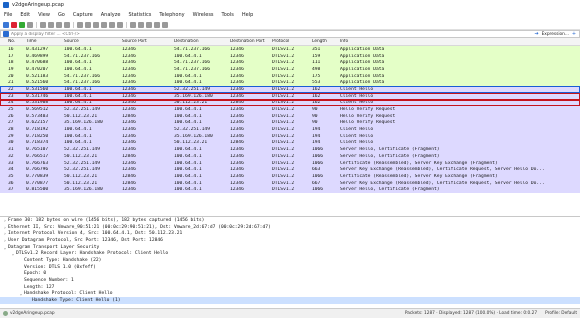 This screenshot has width=580, height=318. I want to click on detail-tree-node: ⌄ Handshake Protocol: Client Hello, so click(290, 294).